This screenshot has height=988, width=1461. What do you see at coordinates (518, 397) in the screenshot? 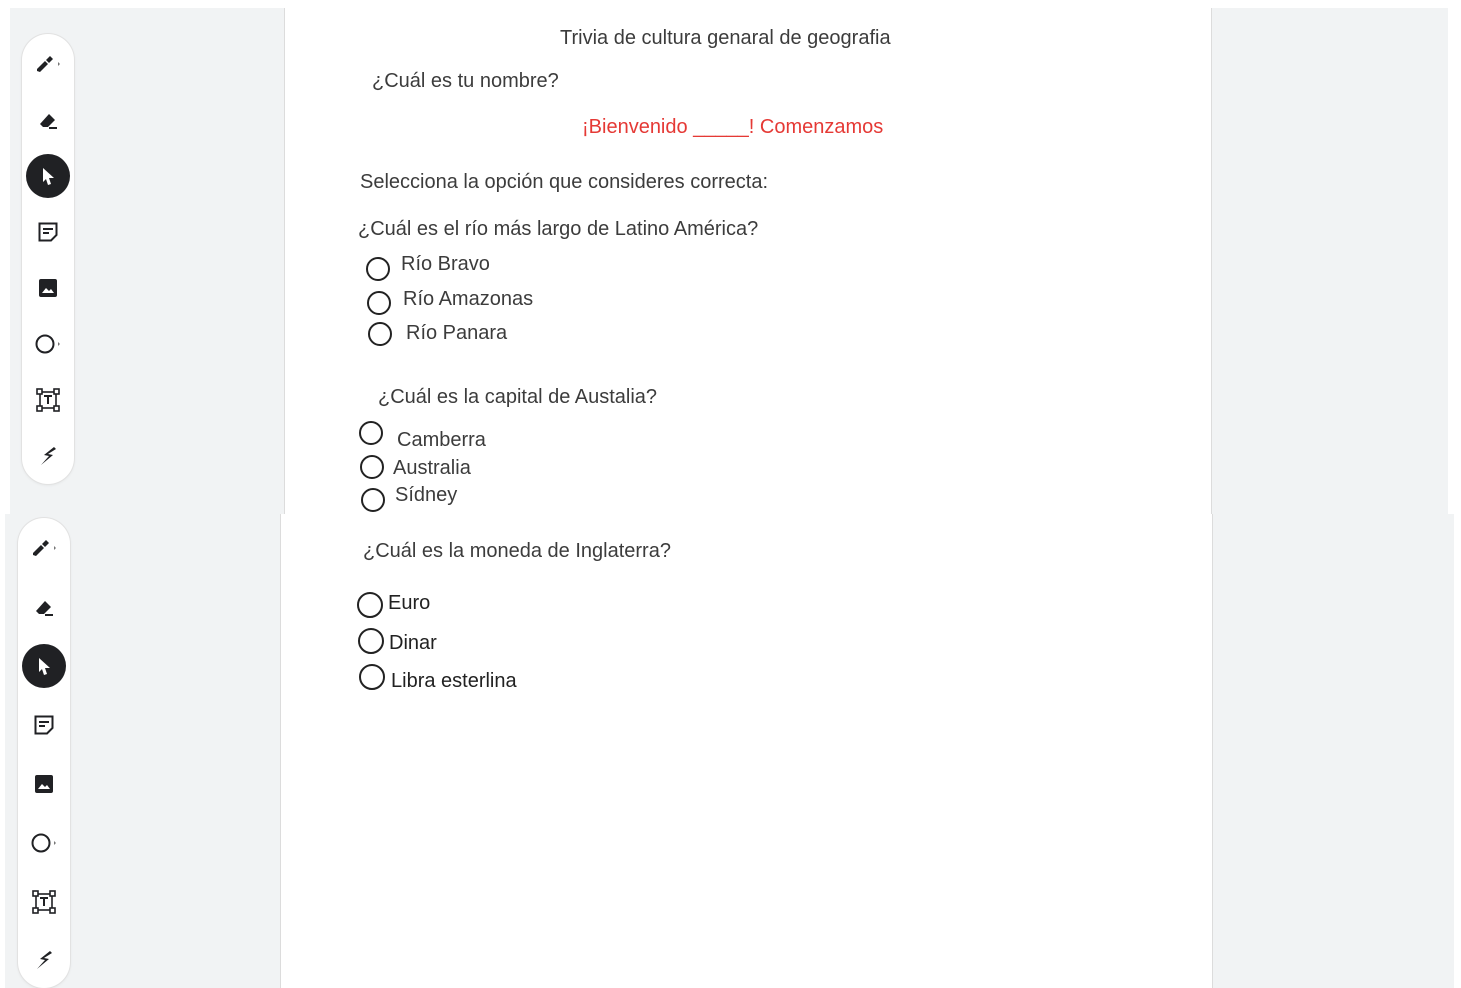
I see `question-2-text: ¿Cuál es la capital de Austalia?` at bounding box center [518, 397].